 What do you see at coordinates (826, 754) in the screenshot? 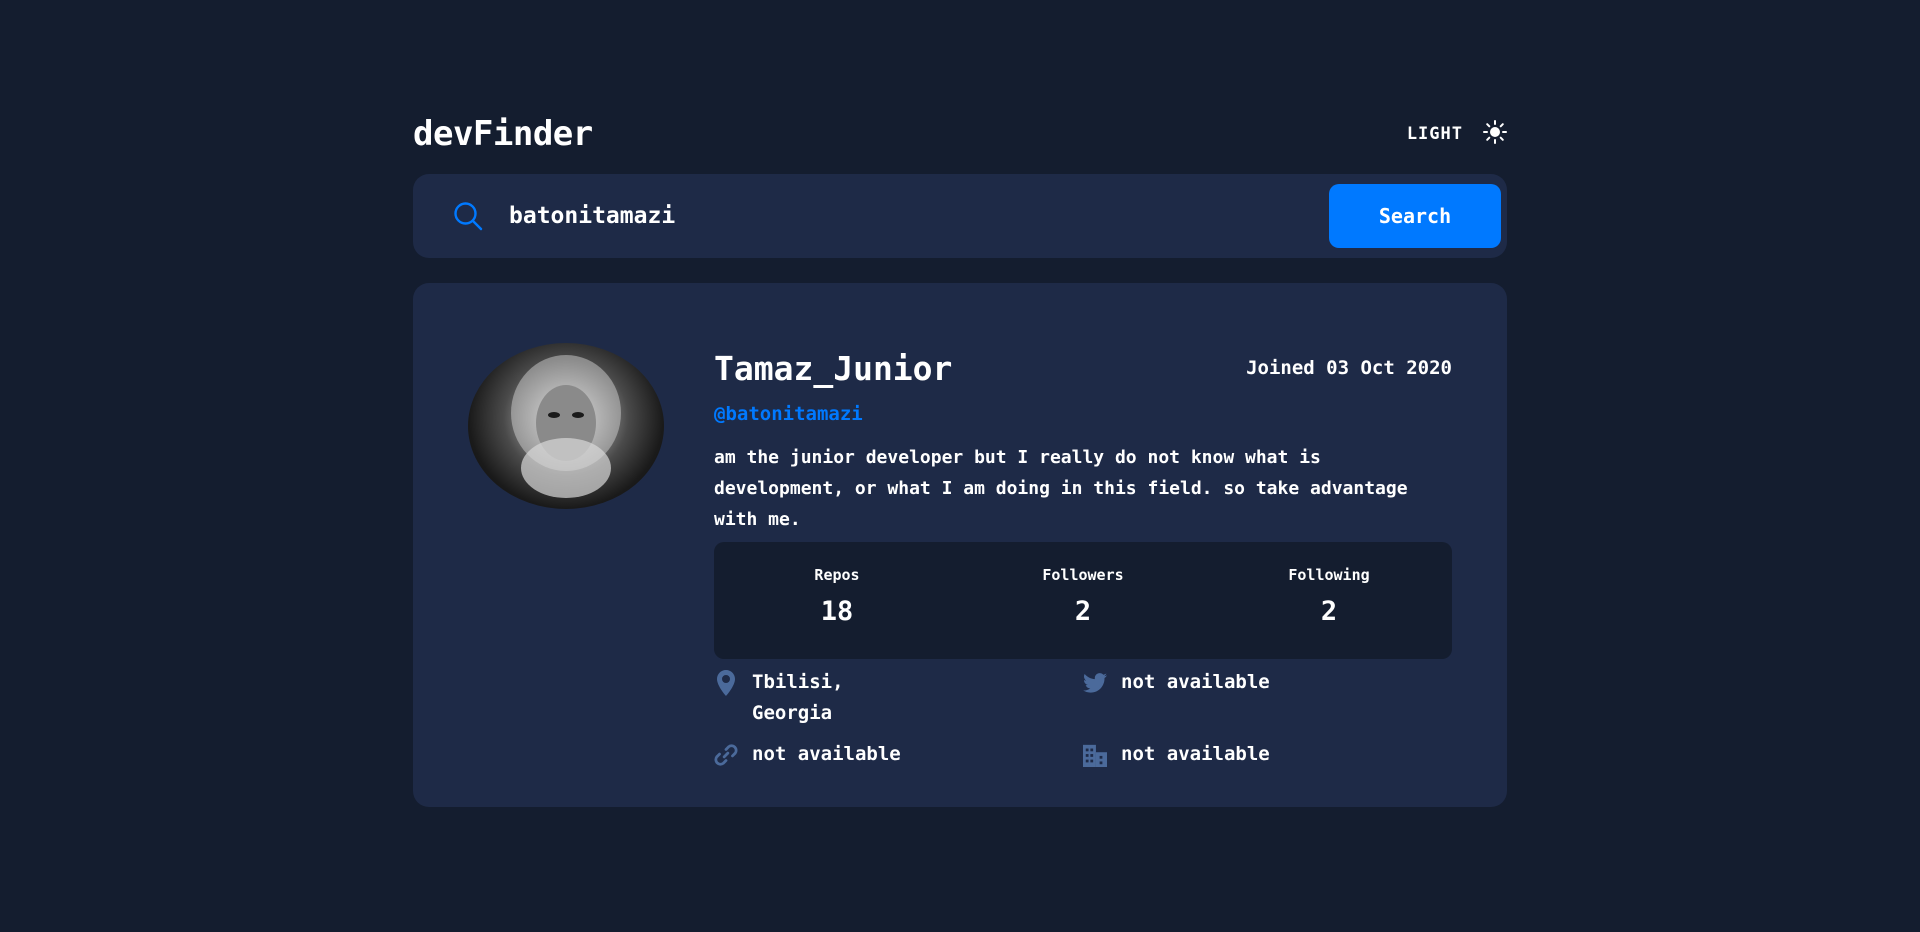
I see `blog-text: not available` at bounding box center [826, 754].